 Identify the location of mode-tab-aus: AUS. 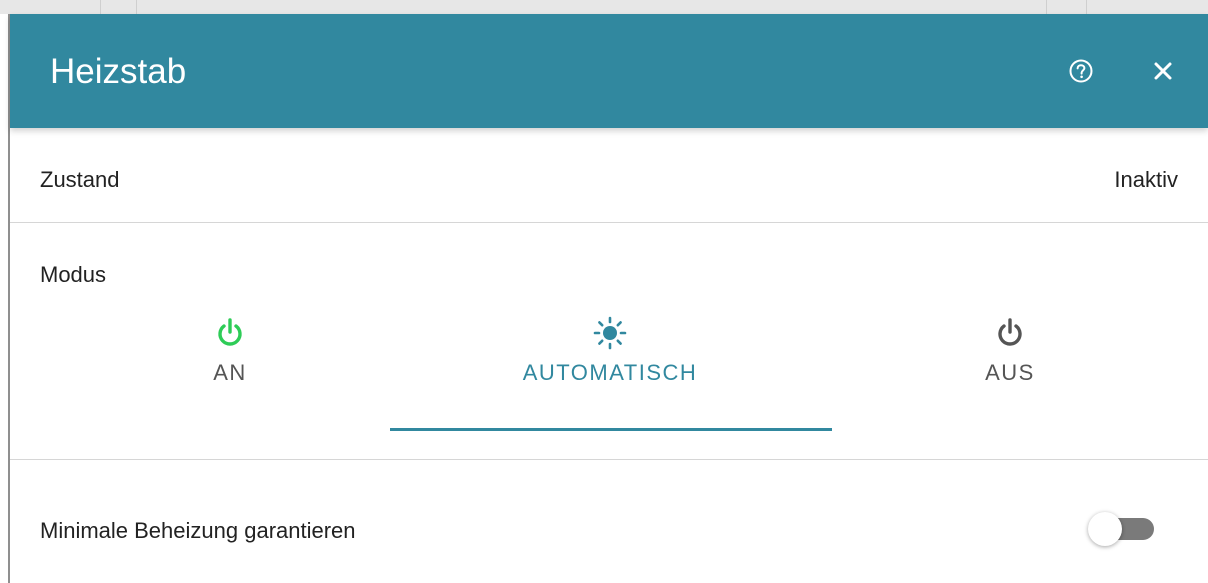
(999, 376).